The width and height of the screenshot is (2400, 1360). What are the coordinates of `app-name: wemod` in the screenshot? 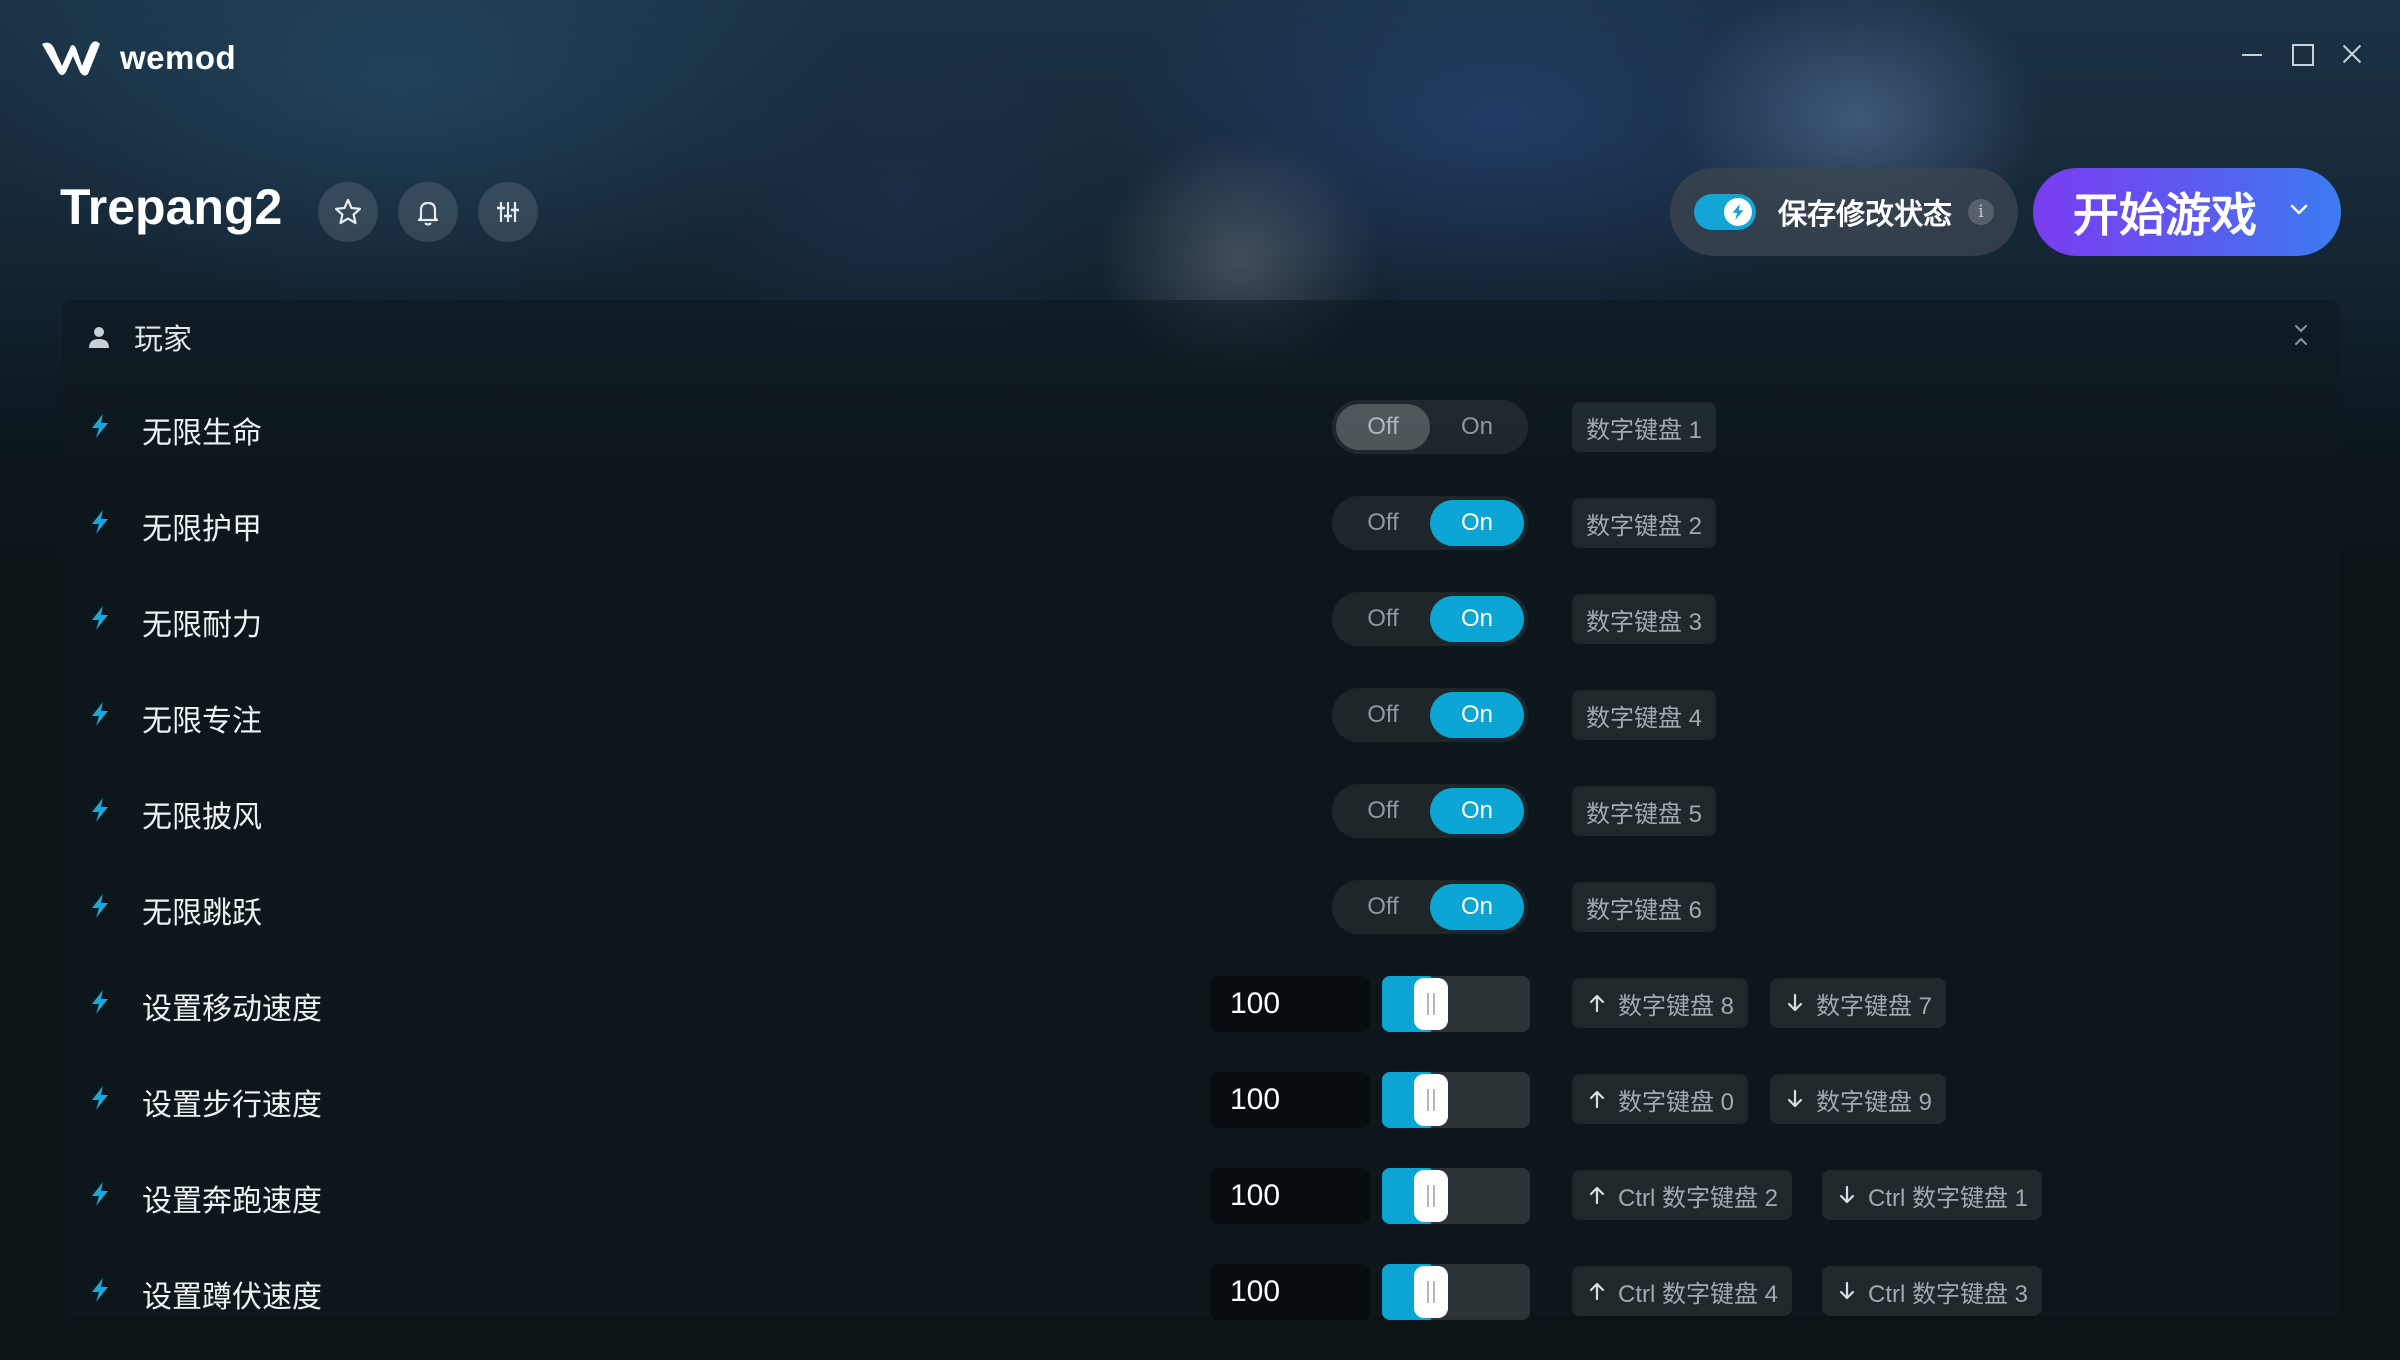 It's located at (178, 57).